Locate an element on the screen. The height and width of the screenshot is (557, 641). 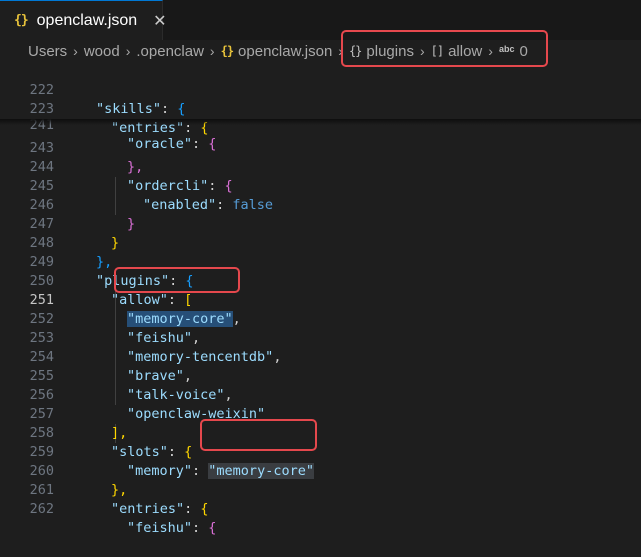
string-icon: abc is located at coordinates (506, 49).